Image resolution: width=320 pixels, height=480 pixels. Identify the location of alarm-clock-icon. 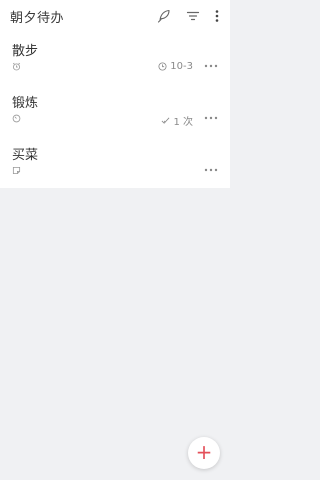
(16, 66).